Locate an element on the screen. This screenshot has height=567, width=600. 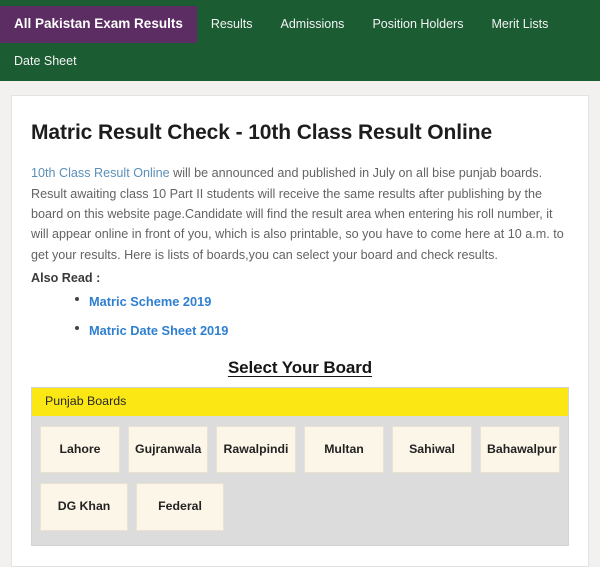
nav-item-date-sheet: Date Sheet is located at coordinates (45, 62).